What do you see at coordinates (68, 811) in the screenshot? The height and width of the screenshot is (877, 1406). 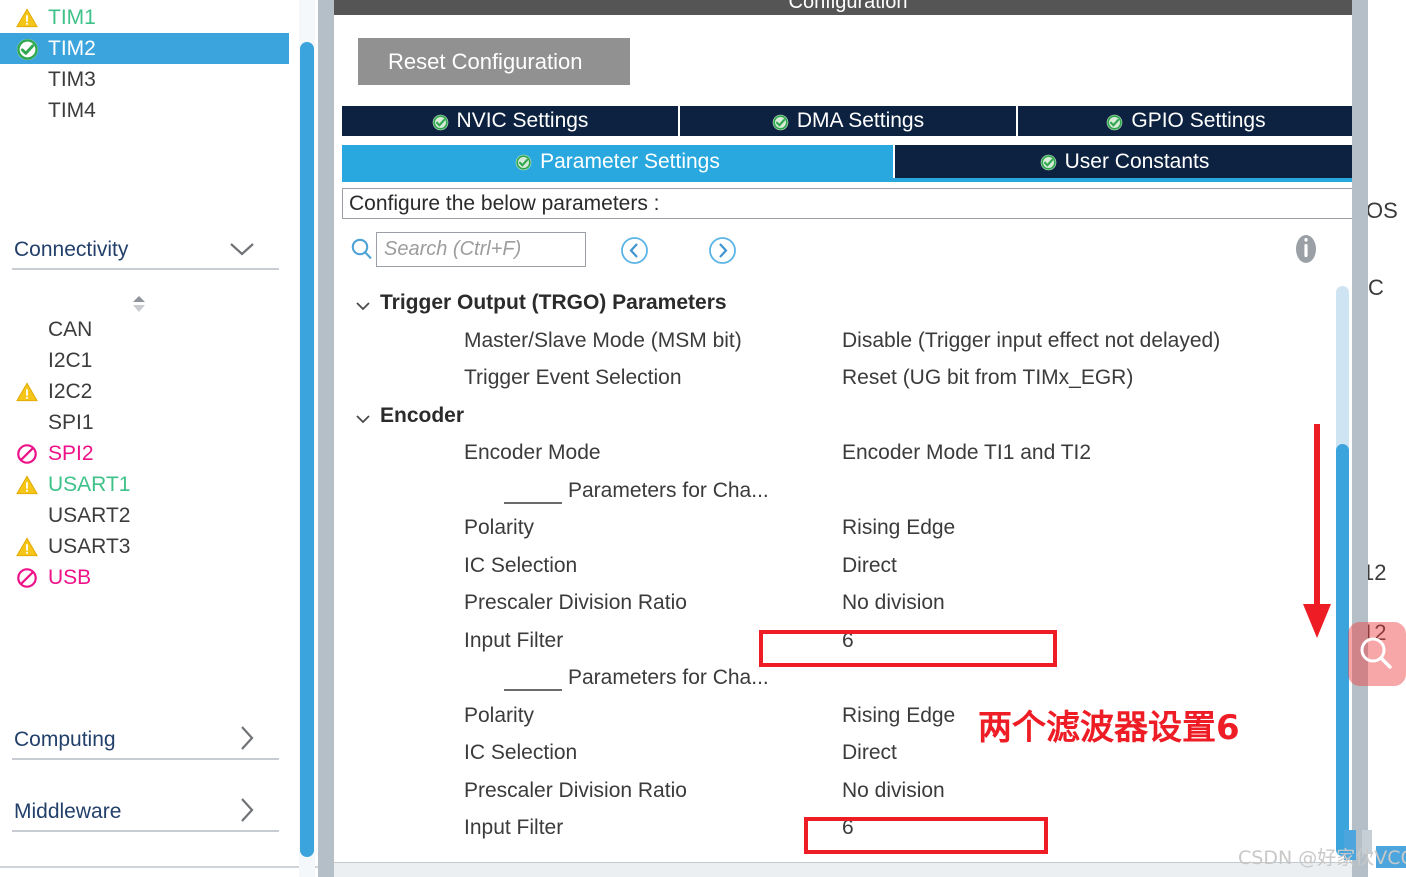 I see `sidebar-section-label: Middleware` at bounding box center [68, 811].